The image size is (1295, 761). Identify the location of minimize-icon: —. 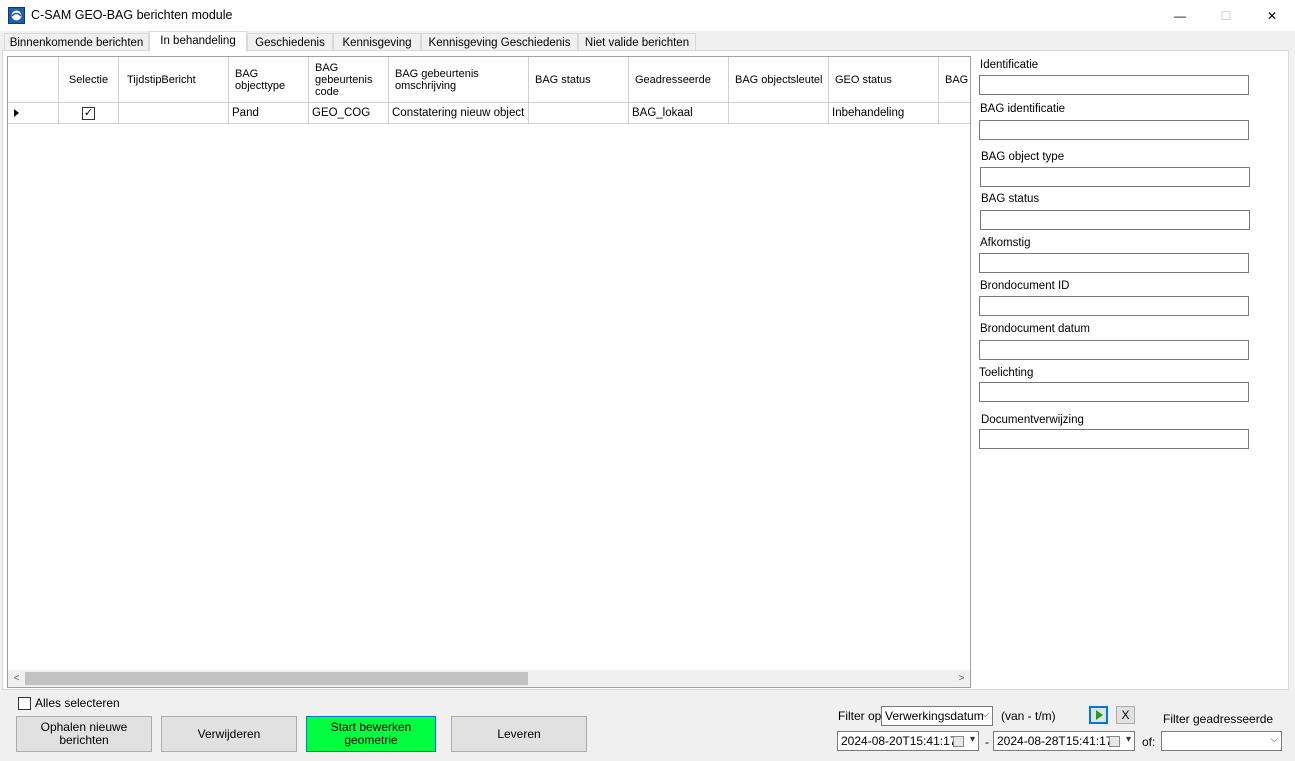
(1180, 15).